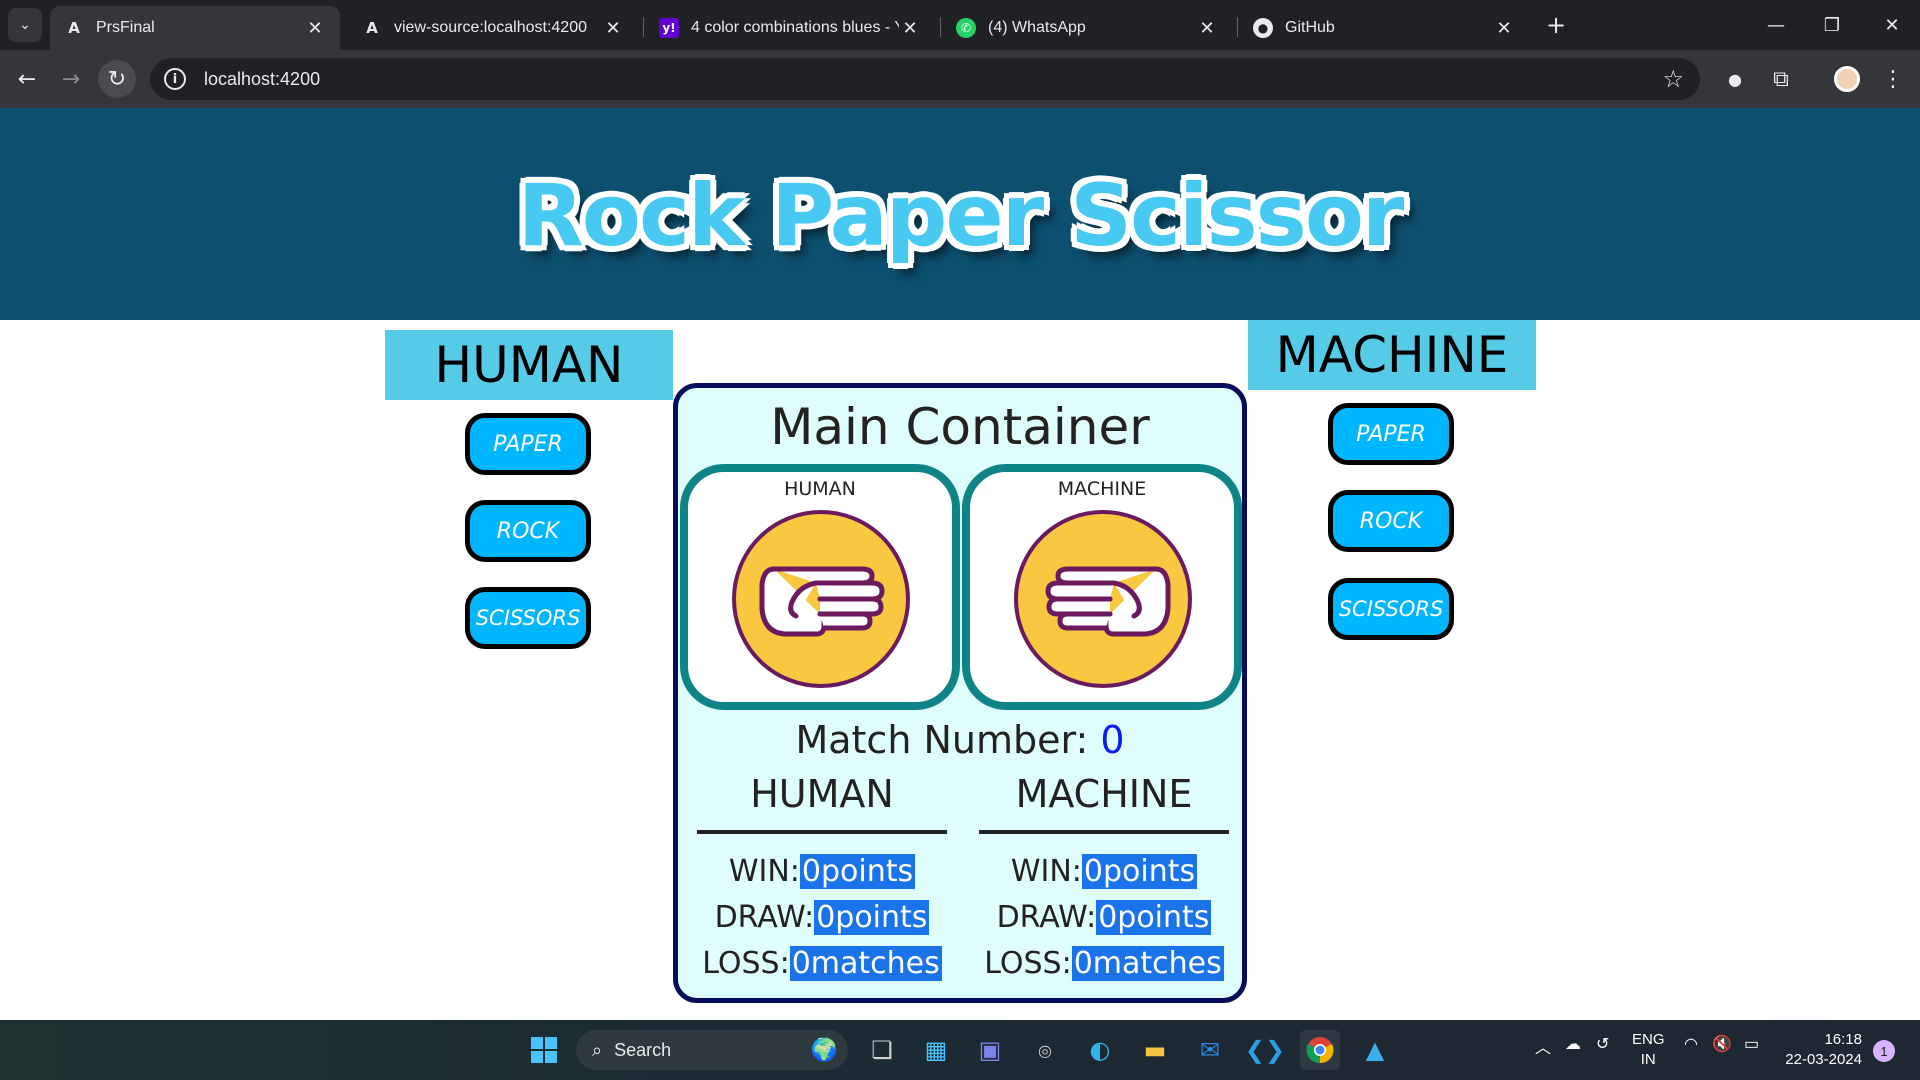 This screenshot has height=1080, width=1920. What do you see at coordinates (795, 27) in the screenshot?
I see `tab-title: 4 color combinations blues - Ya` at bounding box center [795, 27].